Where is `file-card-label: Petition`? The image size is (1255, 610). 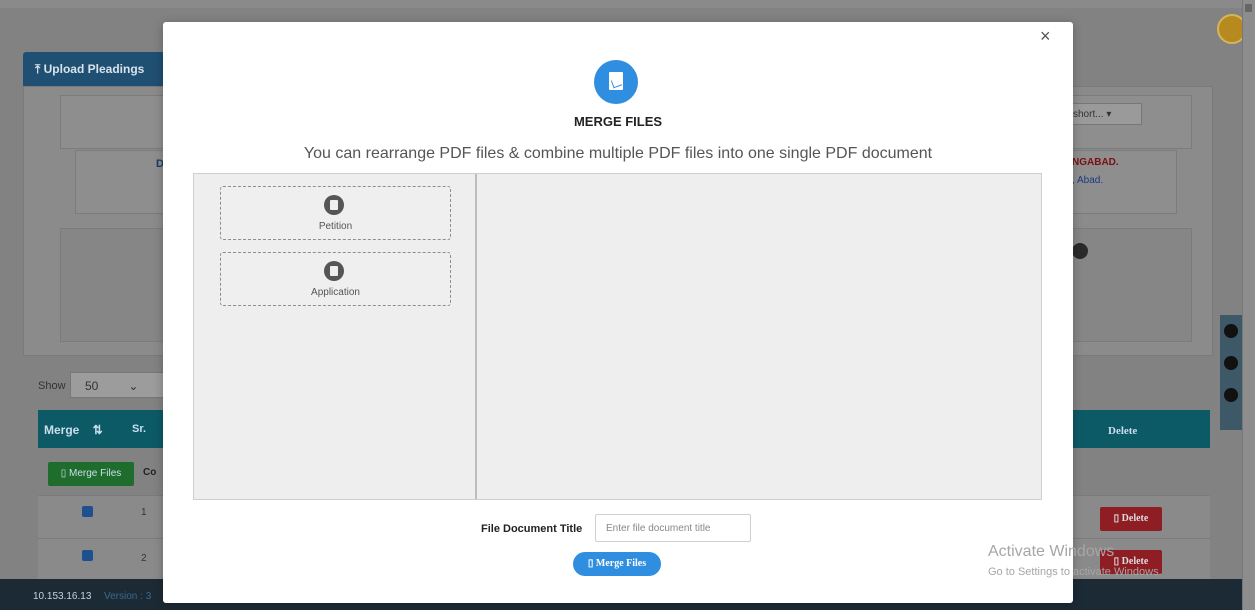 file-card-label: Petition is located at coordinates (335, 226).